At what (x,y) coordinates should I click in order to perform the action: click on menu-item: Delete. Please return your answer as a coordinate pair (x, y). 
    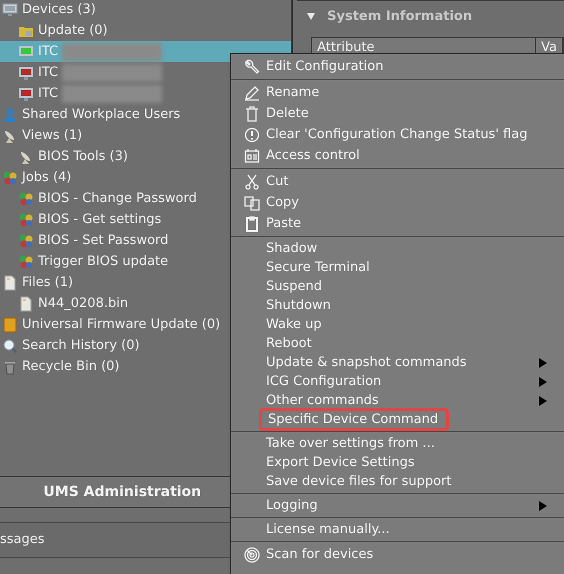
    Looking at the image, I should click on (400, 113).